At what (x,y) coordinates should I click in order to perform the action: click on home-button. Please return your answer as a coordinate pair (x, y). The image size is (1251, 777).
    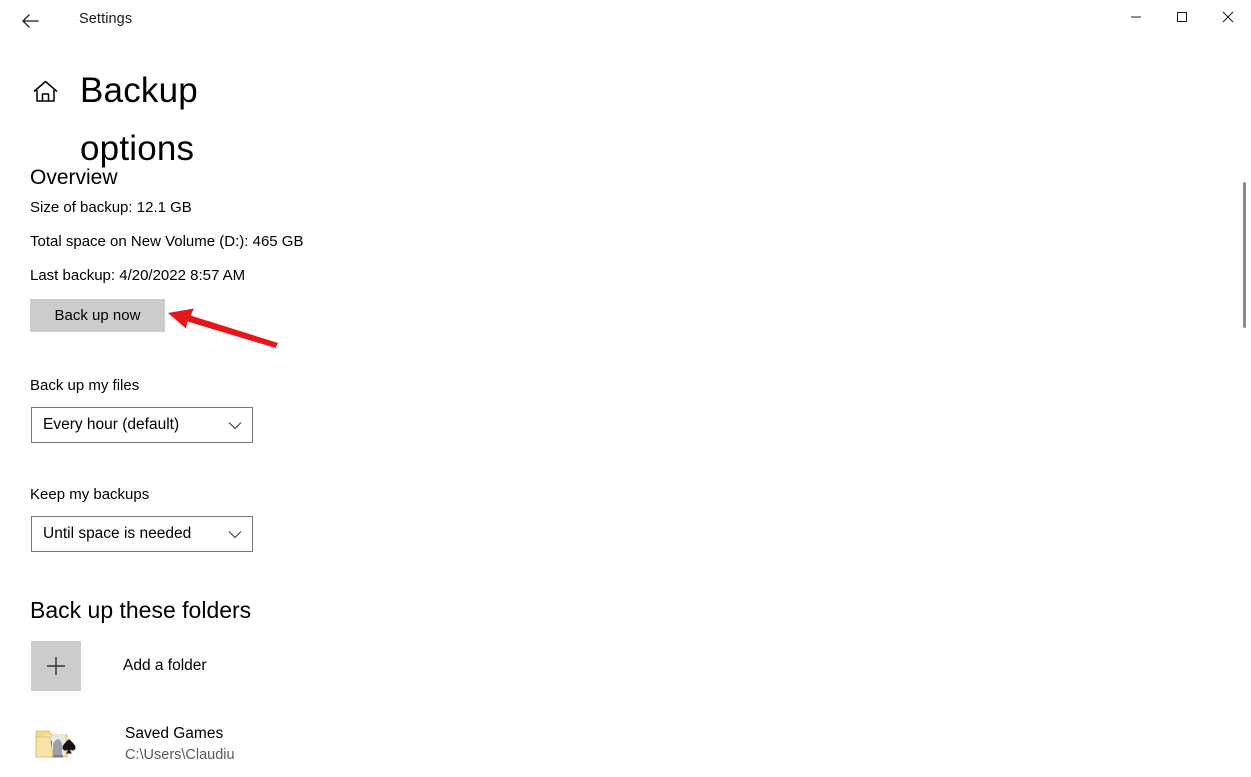
    Looking at the image, I should click on (45, 91).